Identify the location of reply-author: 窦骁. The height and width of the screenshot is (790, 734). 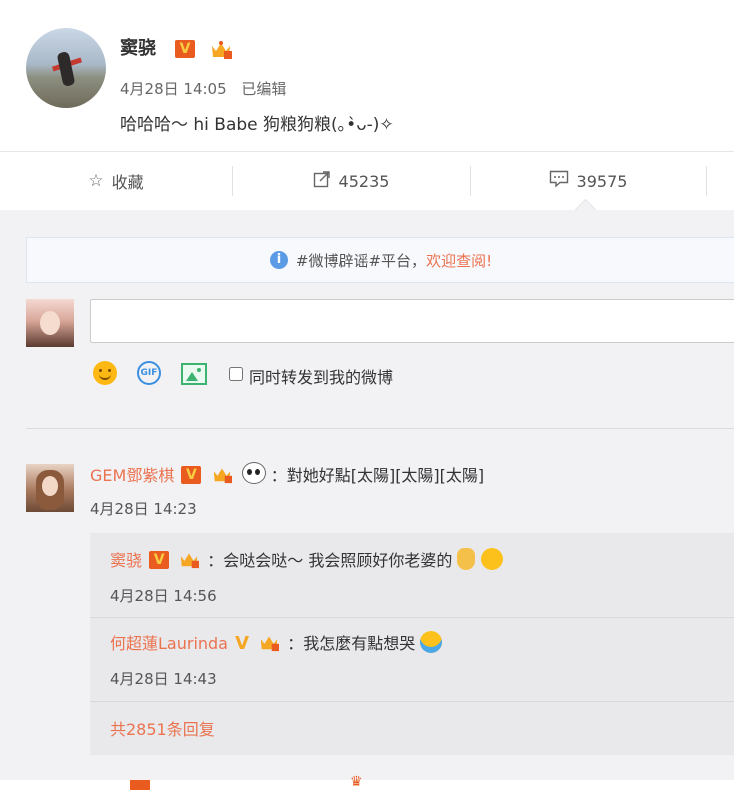
(126, 560).